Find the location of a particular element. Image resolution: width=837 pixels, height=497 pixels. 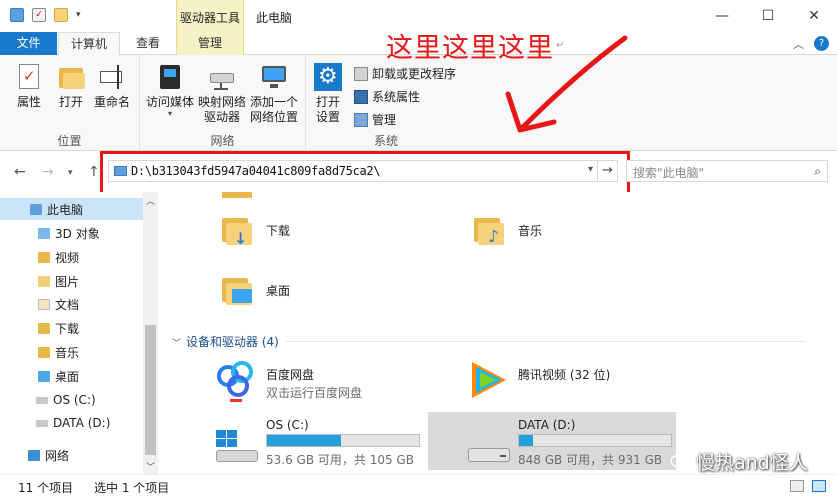

tab-manage: 管理 is located at coordinates (210, 44).